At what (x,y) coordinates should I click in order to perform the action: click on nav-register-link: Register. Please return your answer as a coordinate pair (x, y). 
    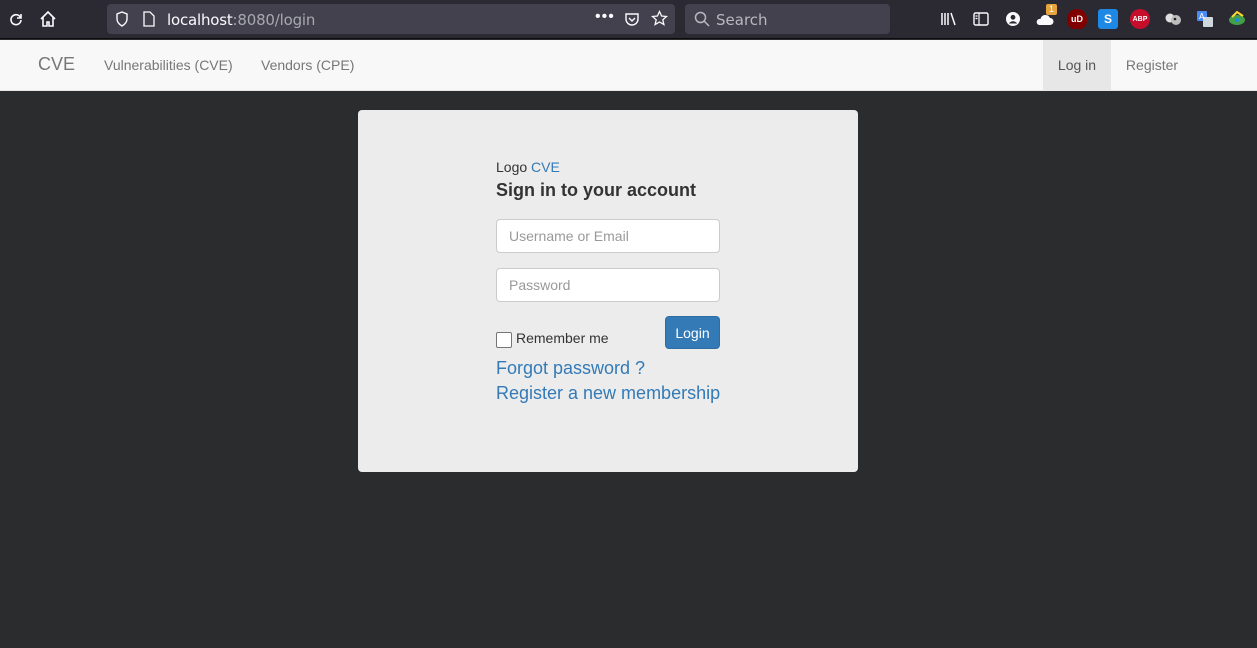
    Looking at the image, I should click on (1152, 65).